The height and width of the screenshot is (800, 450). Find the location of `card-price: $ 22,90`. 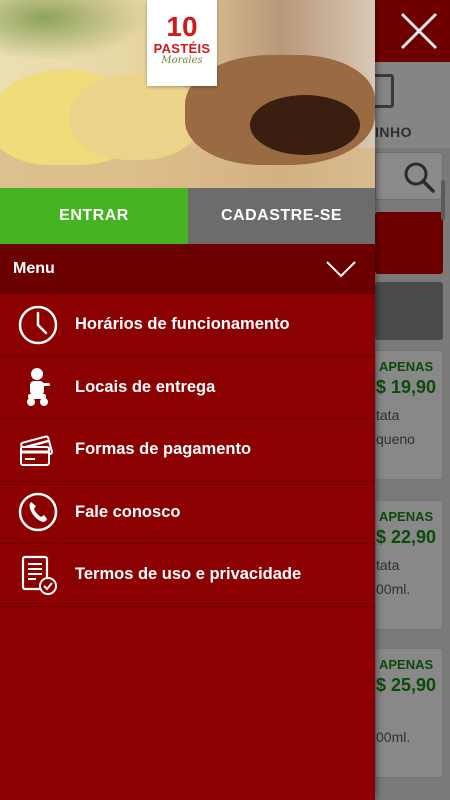

card-price: $ 22,90 is located at coordinates (406, 537).